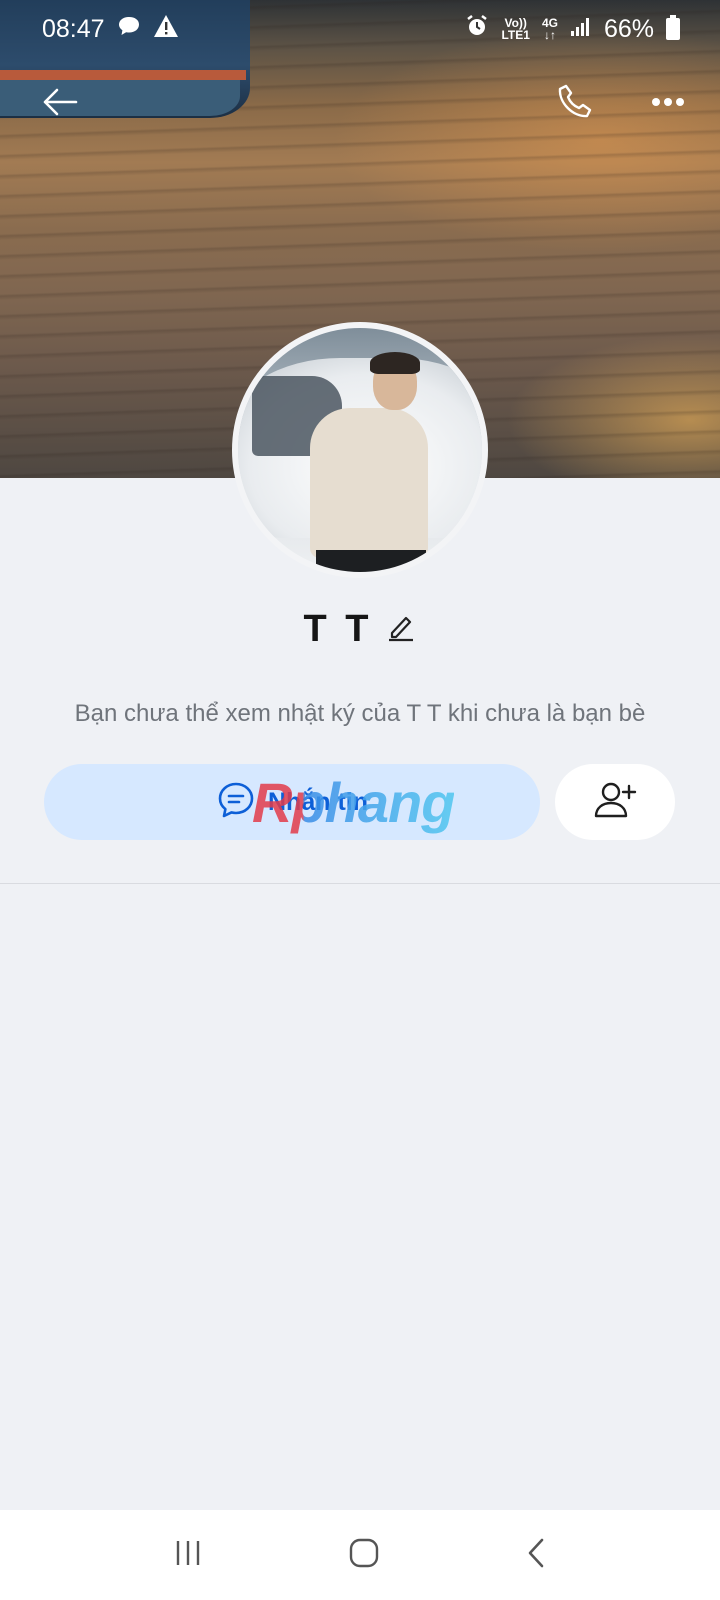 The height and width of the screenshot is (1600, 720). I want to click on avatar, so click(360, 450).